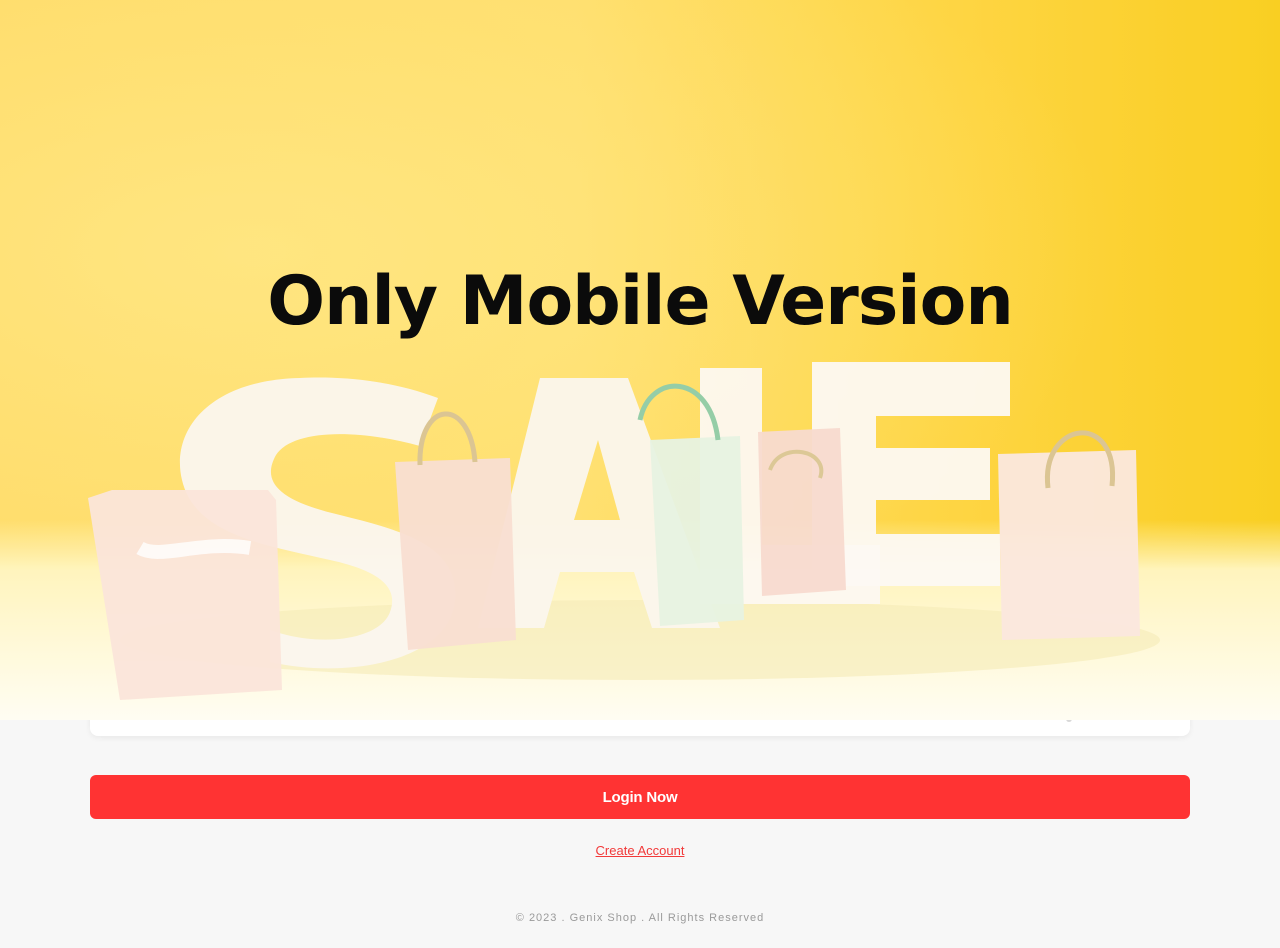 This screenshot has height=948, width=1280. I want to click on login-button: Login Now, so click(640, 797).